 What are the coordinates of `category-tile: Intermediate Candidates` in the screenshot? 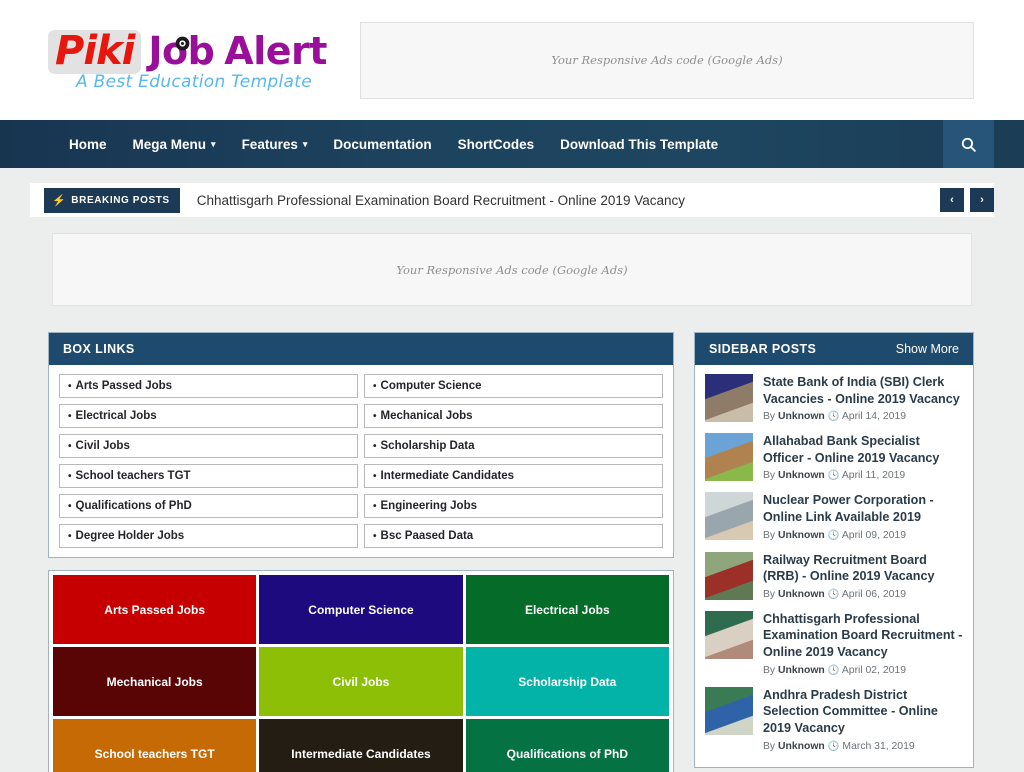 It's located at (361, 745).